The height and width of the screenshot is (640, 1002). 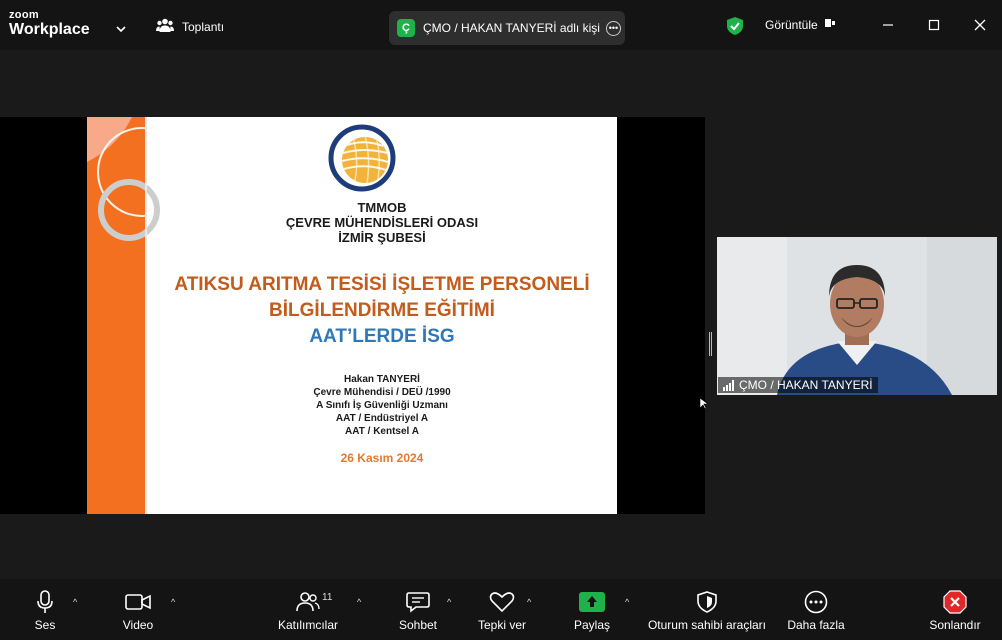 I want to click on org-line3: İZMİR ŞUBESİ, so click(x=382, y=237).